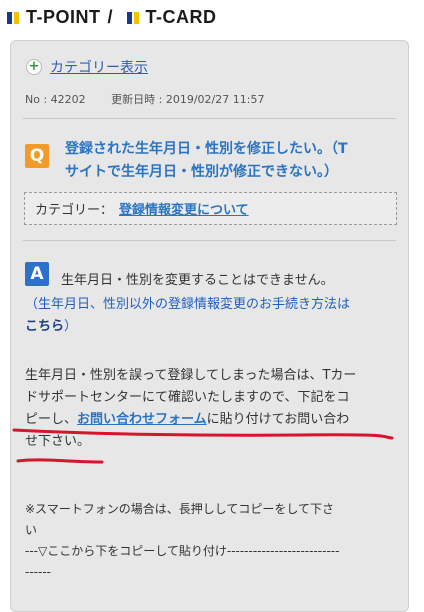 This screenshot has width=424, height=612. I want to click on answer-note-line: （生年月日、性別以外の登録情報変更のお手続き方法は, so click(188, 304).